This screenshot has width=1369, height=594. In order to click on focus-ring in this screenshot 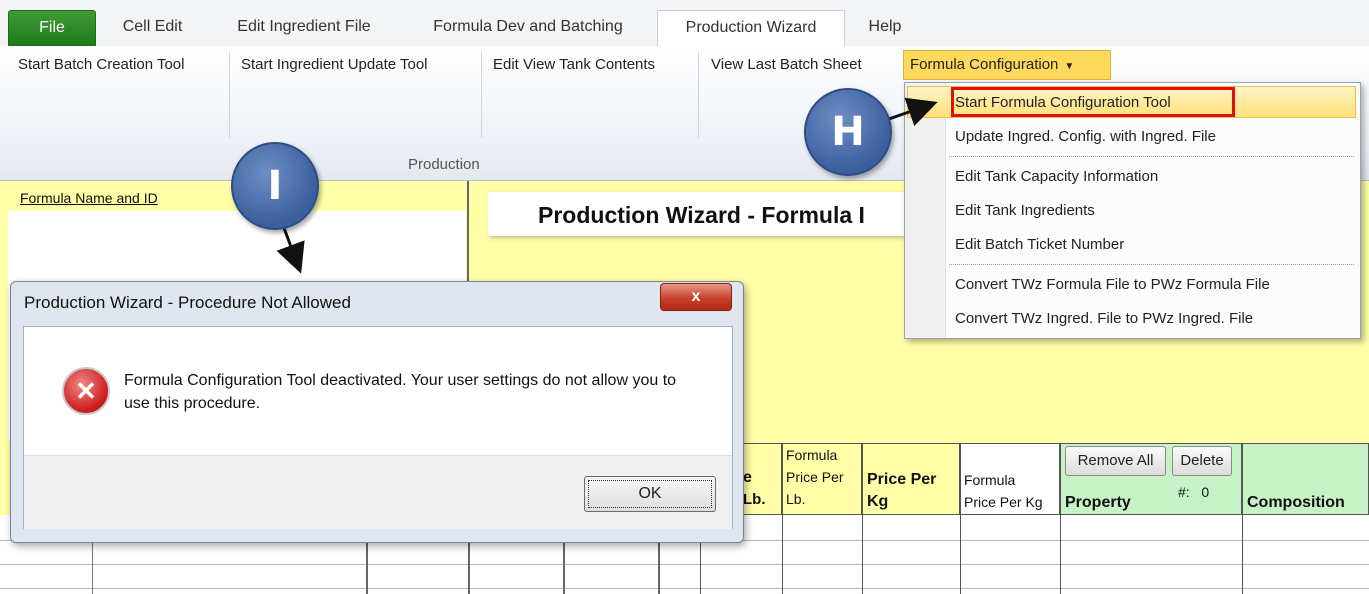, I will do `click(650, 494)`.